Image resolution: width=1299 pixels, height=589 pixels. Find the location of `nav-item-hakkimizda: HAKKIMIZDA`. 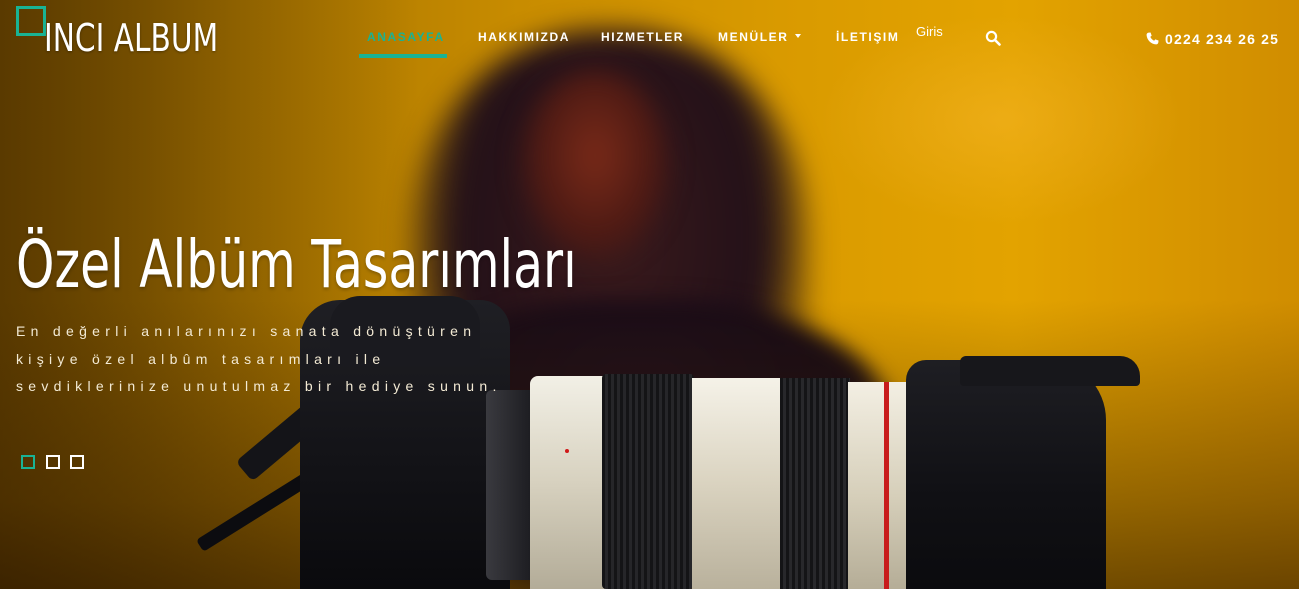

nav-item-hakkimizda: HAKKIMIZDA is located at coordinates (524, 37).